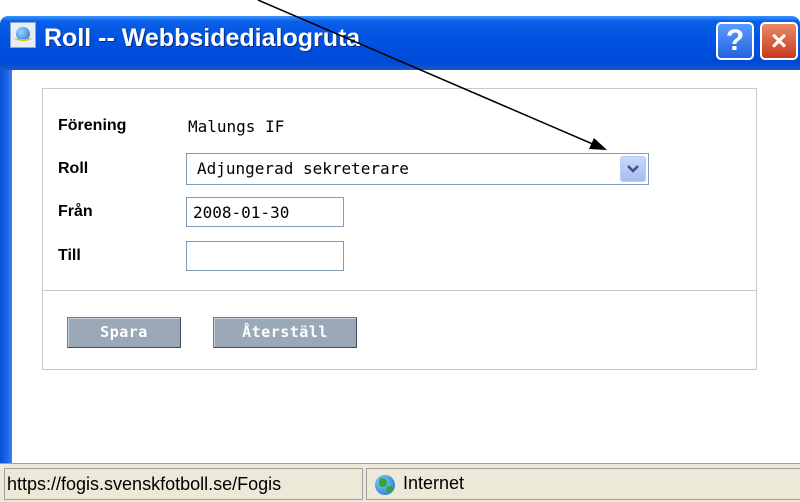 The image size is (800, 502). I want to click on till-date-input, so click(265, 256).